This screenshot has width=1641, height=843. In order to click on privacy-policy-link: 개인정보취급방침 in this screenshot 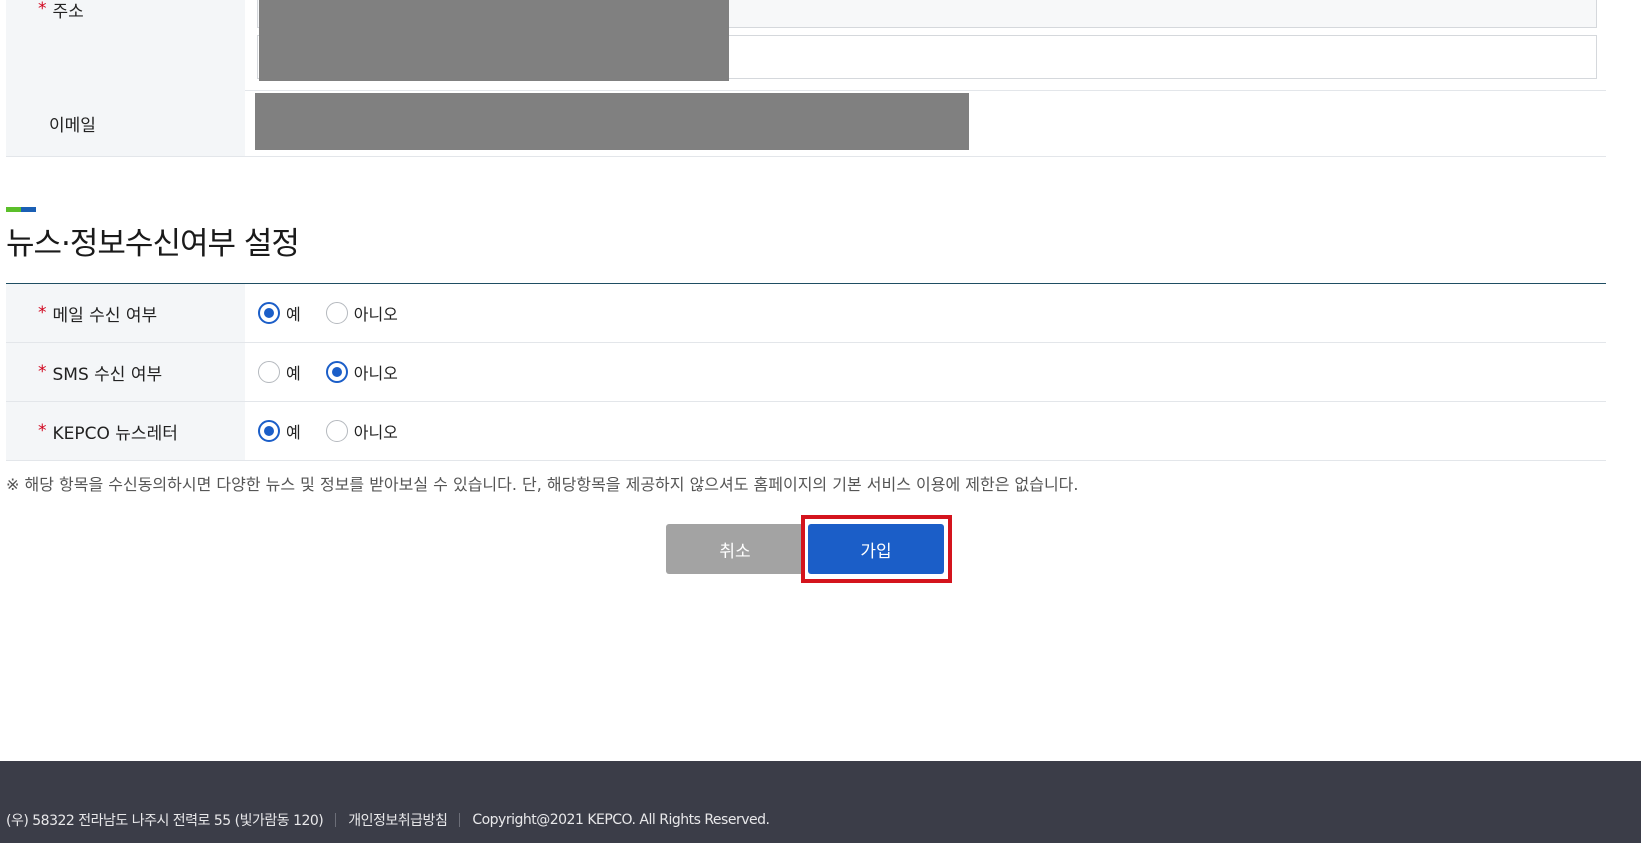, I will do `click(398, 820)`.